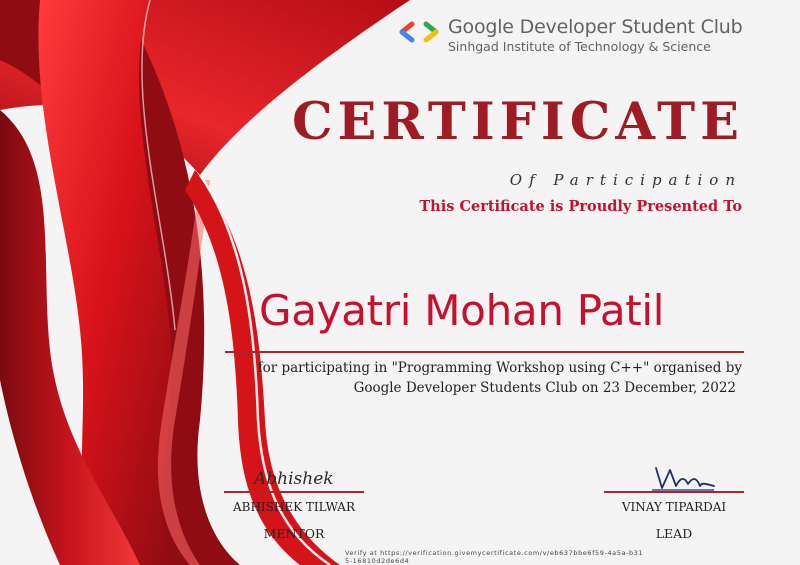 The height and width of the screenshot is (565, 800). Describe the element at coordinates (484, 352) in the screenshot. I see `recipient-underline` at that location.